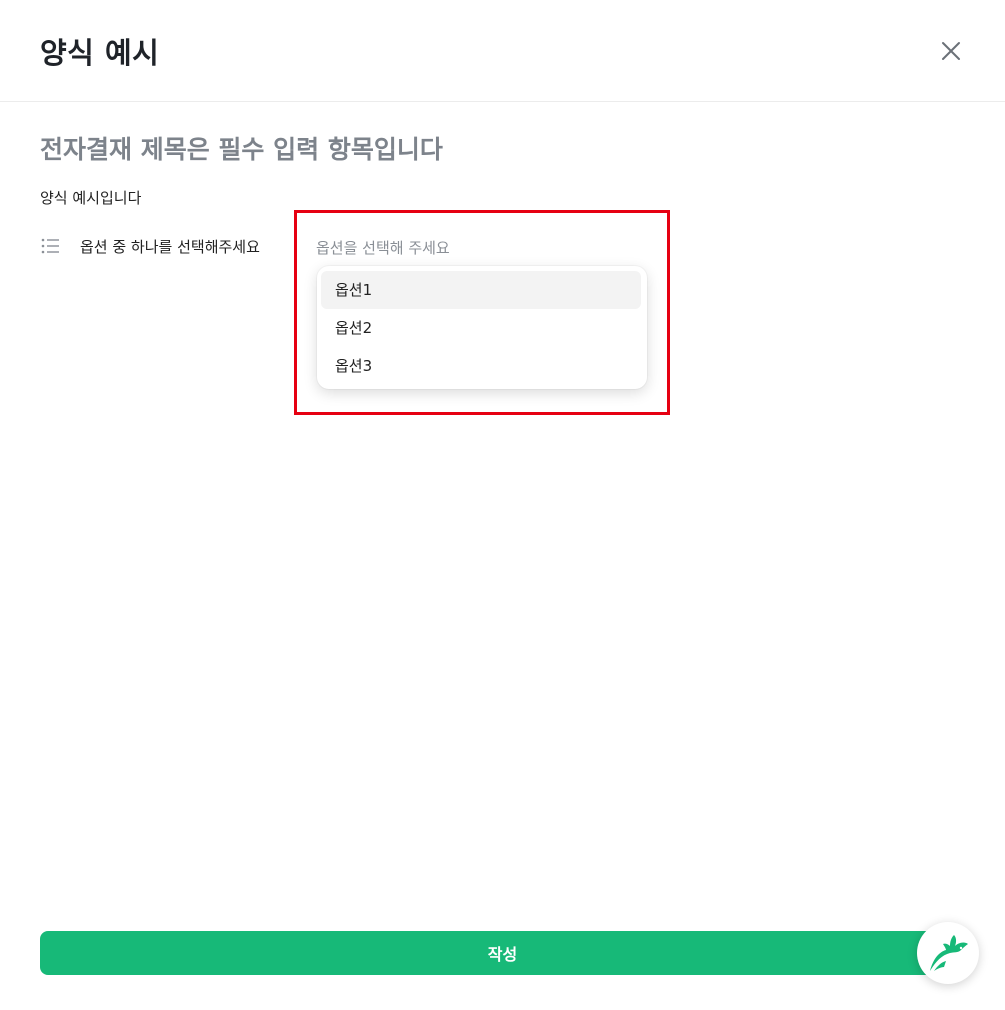 This screenshot has width=1005, height=1010. I want to click on list-icon, so click(51, 246).